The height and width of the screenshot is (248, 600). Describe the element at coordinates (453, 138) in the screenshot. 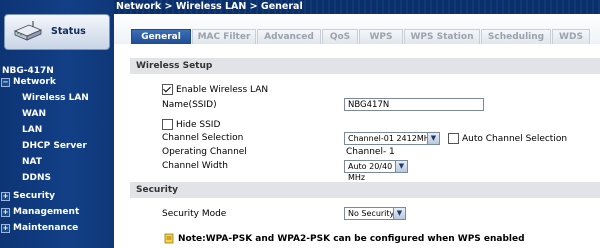

I see `auto-channel-checkbox` at that location.